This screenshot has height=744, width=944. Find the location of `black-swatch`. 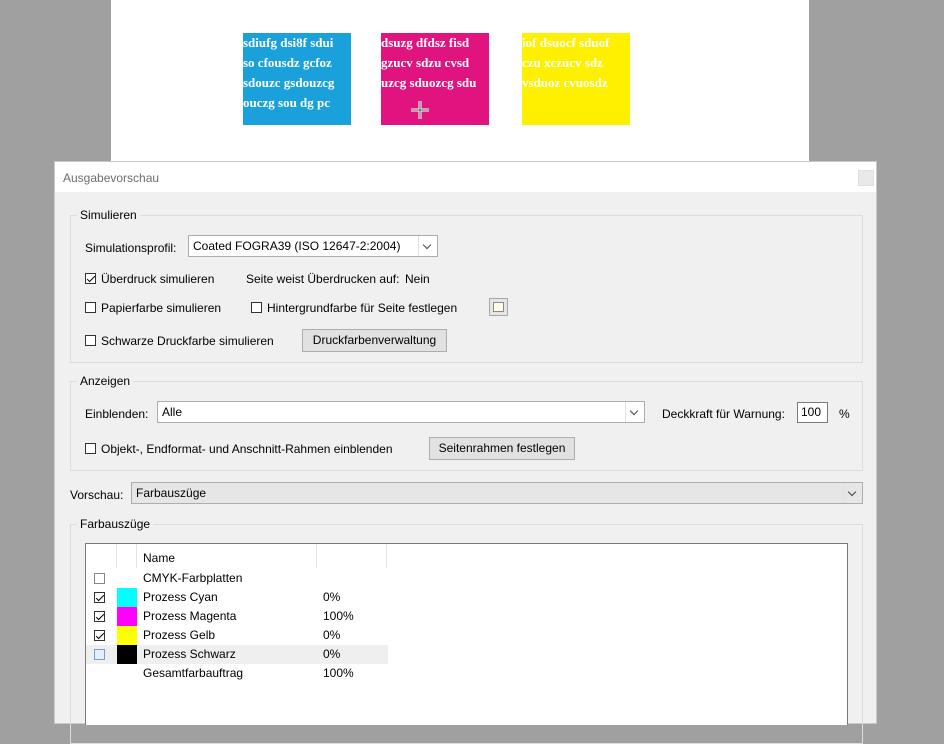

black-swatch is located at coordinates (127, 654).